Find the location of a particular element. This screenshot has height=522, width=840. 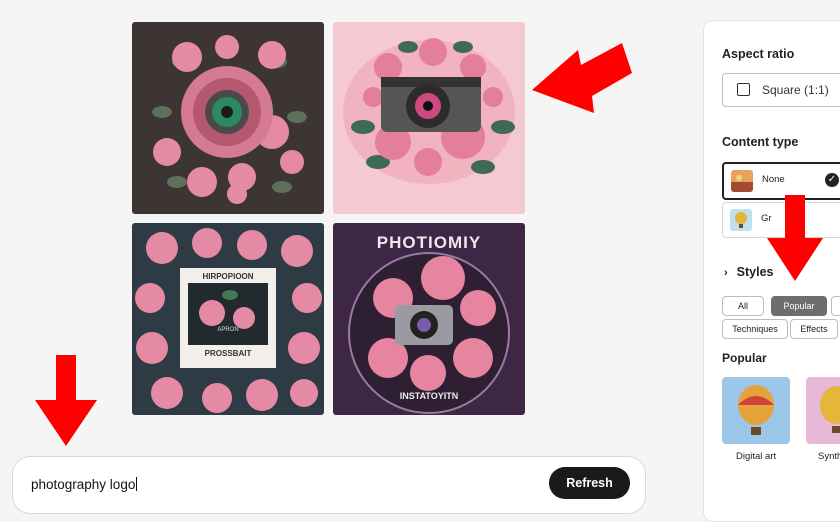

tile4-bottom-text: INSTATOYITN is located at coordinates (429, 396).